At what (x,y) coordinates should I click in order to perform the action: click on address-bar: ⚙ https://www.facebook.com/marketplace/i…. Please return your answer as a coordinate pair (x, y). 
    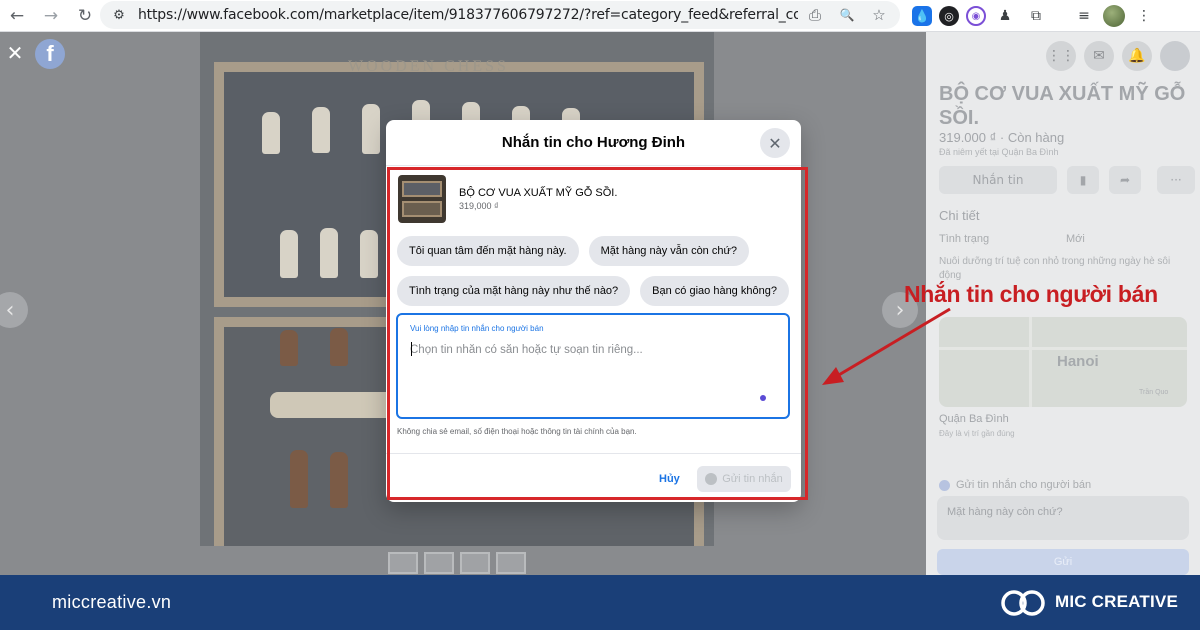
    Looking at the image, I should click on (500, 15).